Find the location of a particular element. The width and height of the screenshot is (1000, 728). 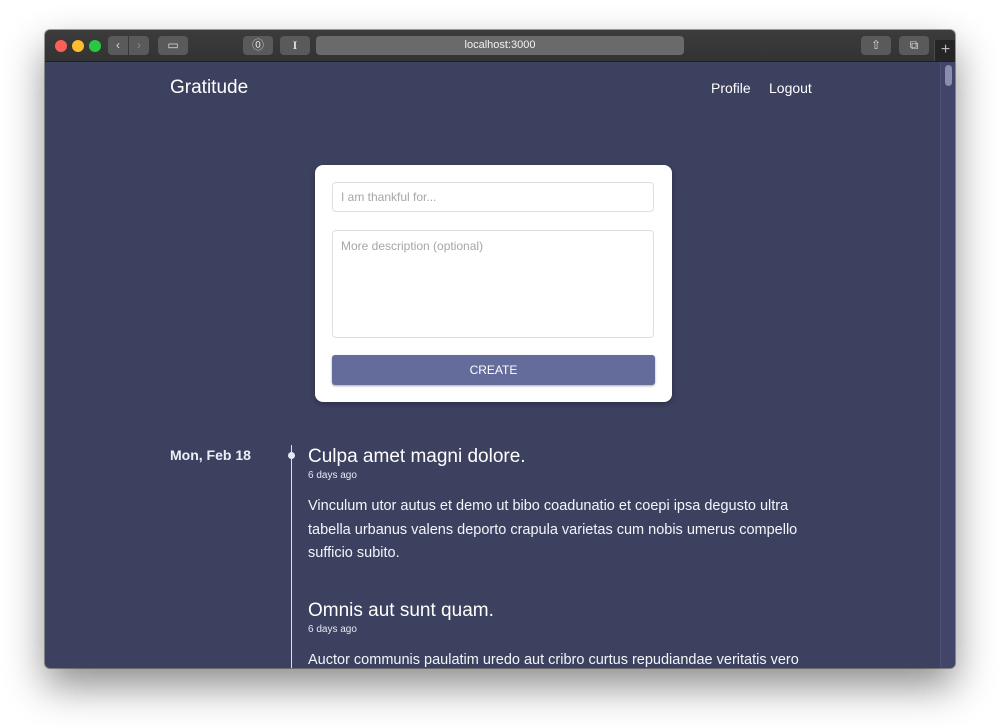

url-text: localhost:3000 is located at coordinates (500, 45).